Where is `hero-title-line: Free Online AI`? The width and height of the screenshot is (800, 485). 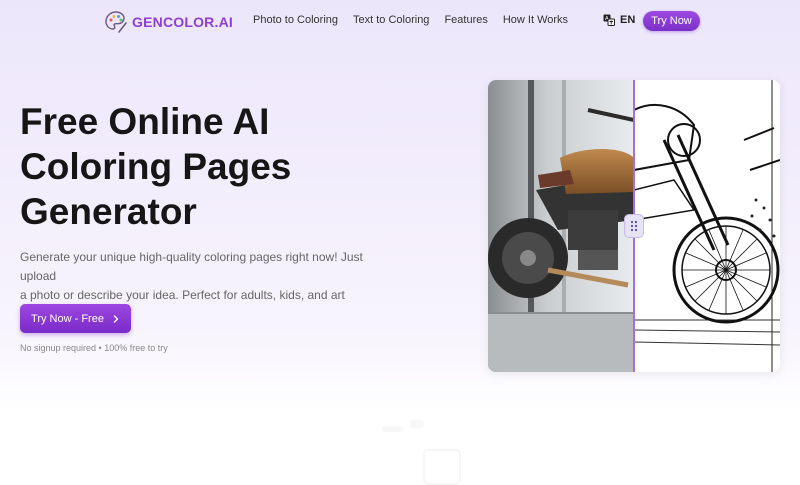
hero-title-line: Free Online AI is located at coordinates (145, 121).